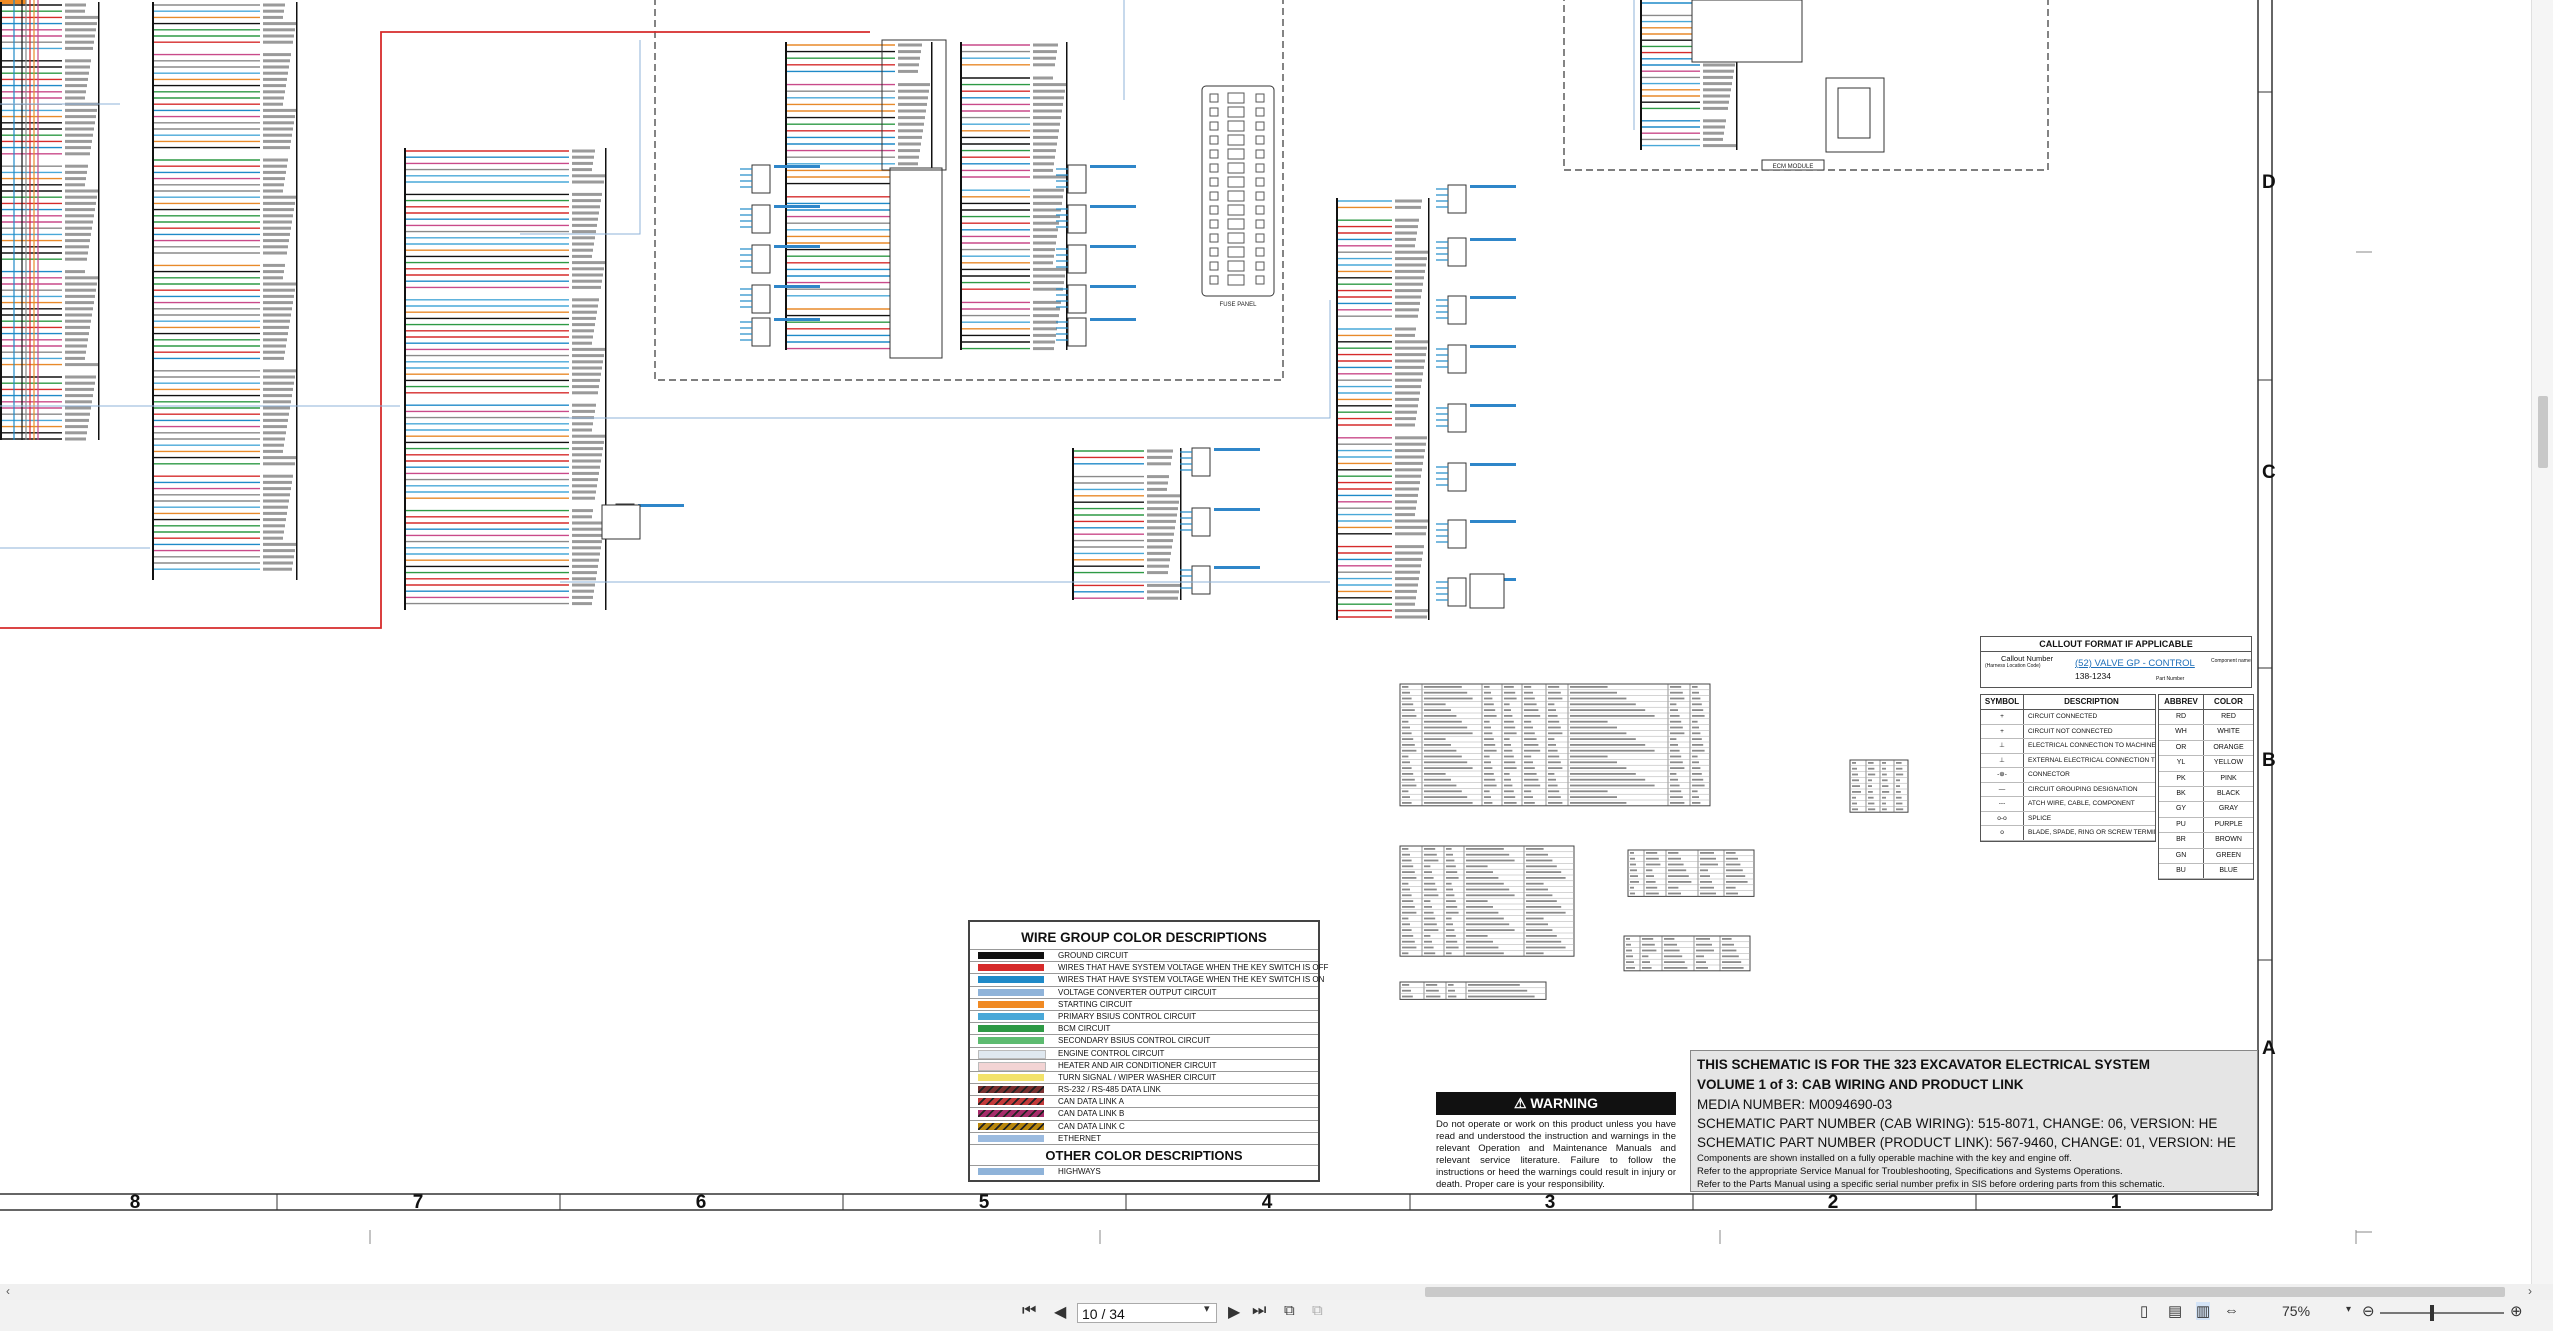  Describe the element at coordinates (2542, 642) in the screenshot. I see `vertical-scrollbar` at that location.